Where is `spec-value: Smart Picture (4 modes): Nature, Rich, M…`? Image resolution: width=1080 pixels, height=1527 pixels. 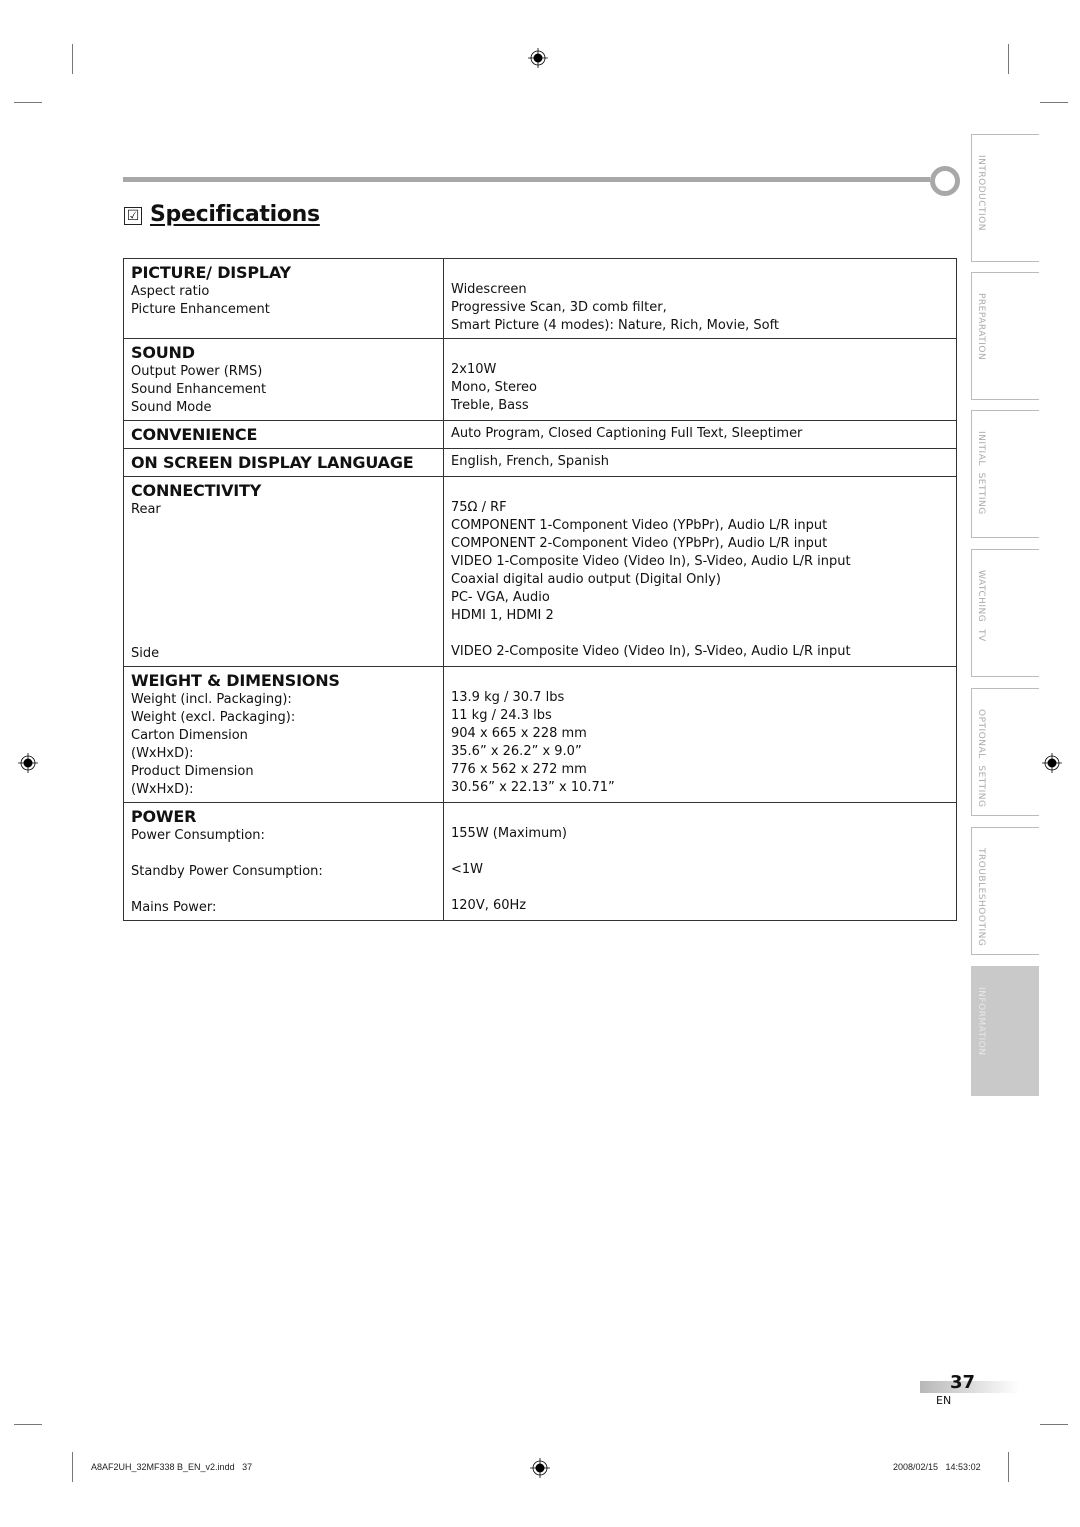
spec-value: Smart Picture (4 modes): Nature, Rich, M… is located at coordinates (615, 325).